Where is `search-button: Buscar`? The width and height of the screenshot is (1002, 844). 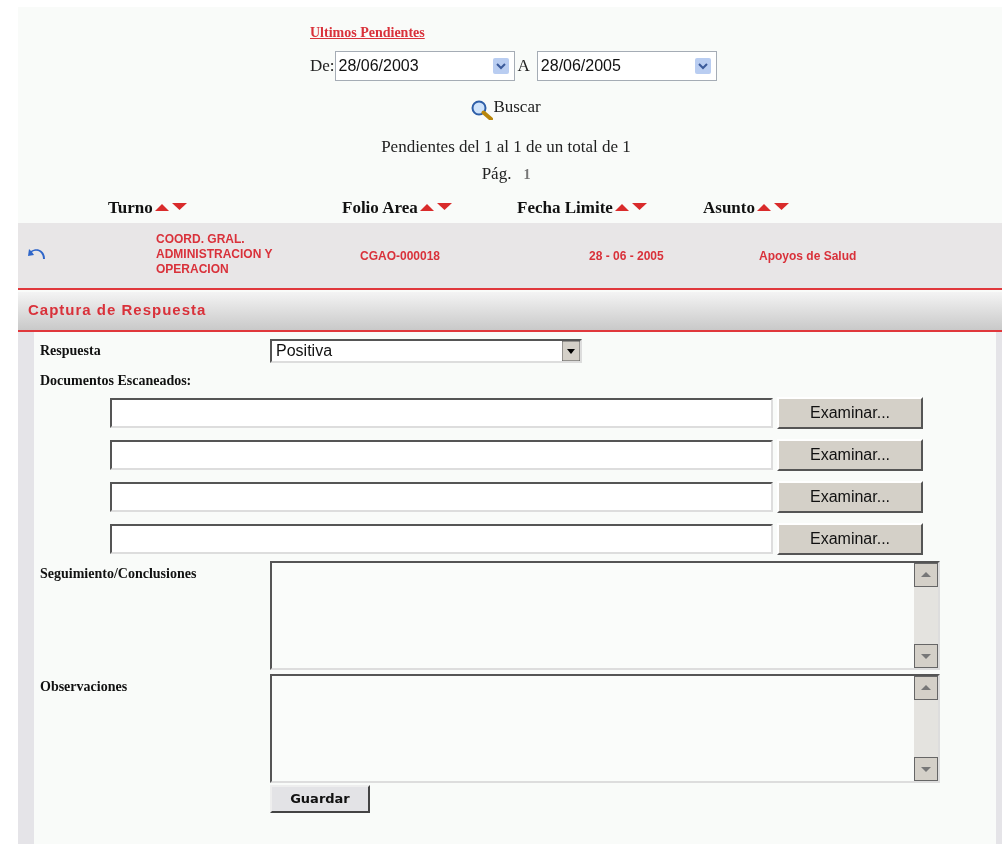
search-button: Buscar is located at coordinates (506, 107).